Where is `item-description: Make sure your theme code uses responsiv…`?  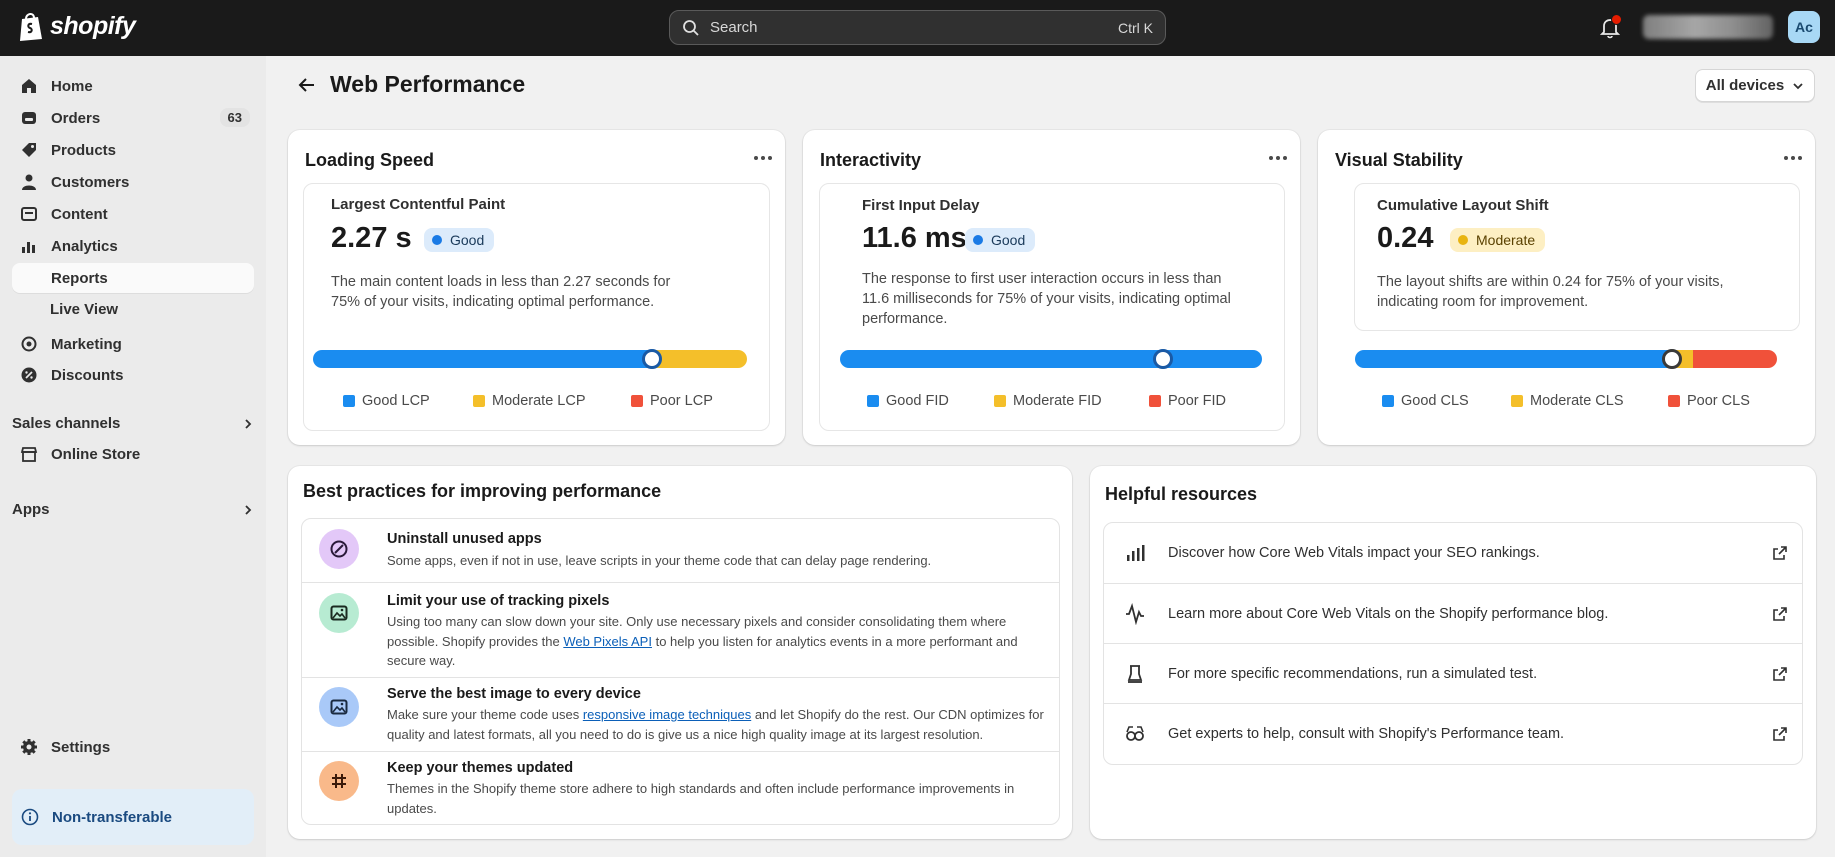 item-description: Make sure your theme code uses responsiv… is located at coordinates (715, 724).